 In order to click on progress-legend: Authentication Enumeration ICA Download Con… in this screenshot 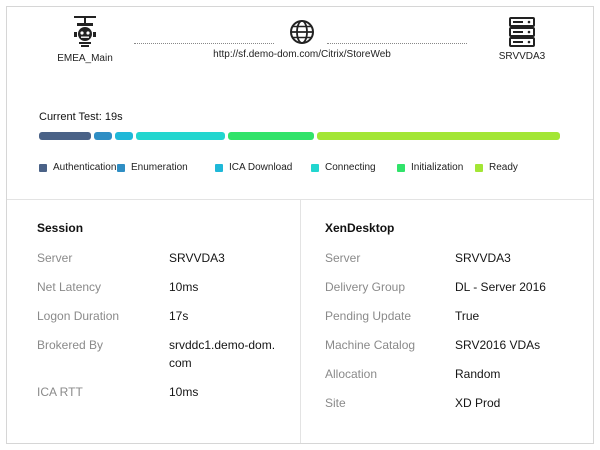, I will do `click(309, 169)`.